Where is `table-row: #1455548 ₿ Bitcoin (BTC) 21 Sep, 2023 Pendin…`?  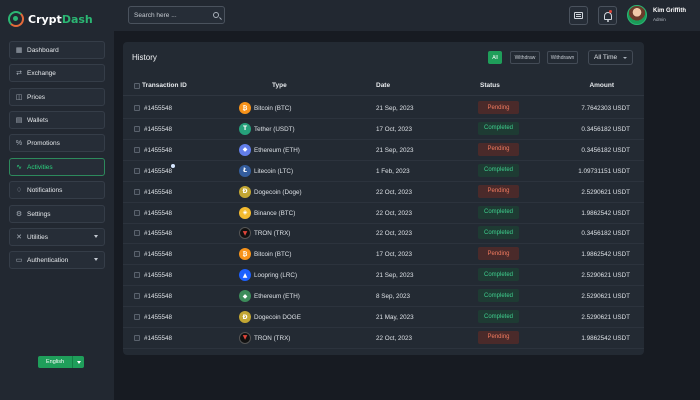
table-row: #1455548 ₿ Bitcoin (BTC) 21 Sep, 2023 Pendin… is located at coordinates (383, 108).